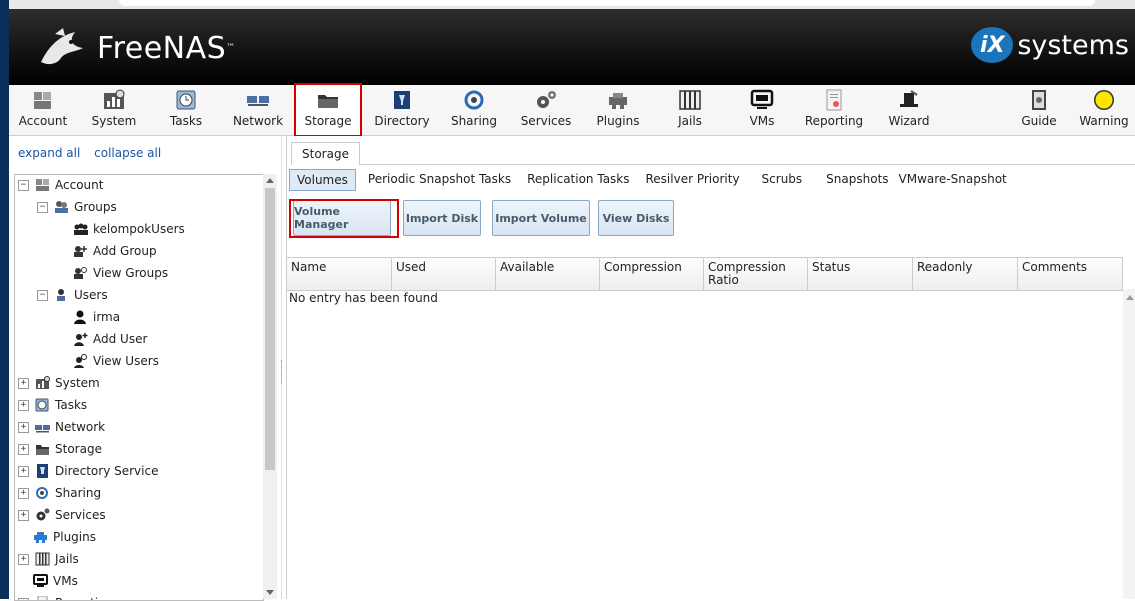 This screenshot has width=1135, height=601. I want to click on toolbar-directory: Directory, so click(402, 110).